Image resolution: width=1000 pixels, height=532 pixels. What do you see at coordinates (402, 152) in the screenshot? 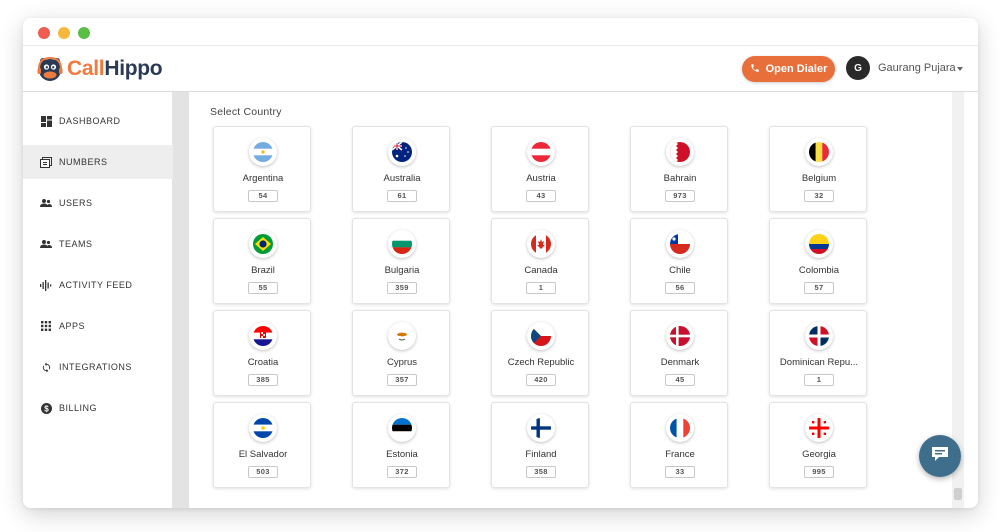
I see `australia-flag-icon` at bounding box center [402, 152].